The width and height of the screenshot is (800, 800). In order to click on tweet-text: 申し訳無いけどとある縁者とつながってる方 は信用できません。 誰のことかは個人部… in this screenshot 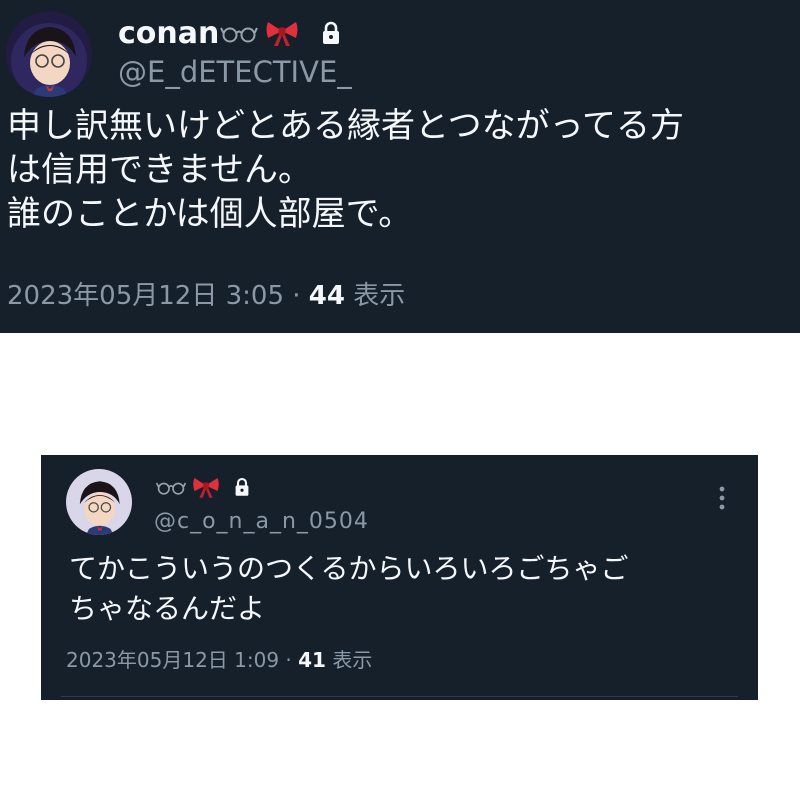, I will do `click(345, 170)`.